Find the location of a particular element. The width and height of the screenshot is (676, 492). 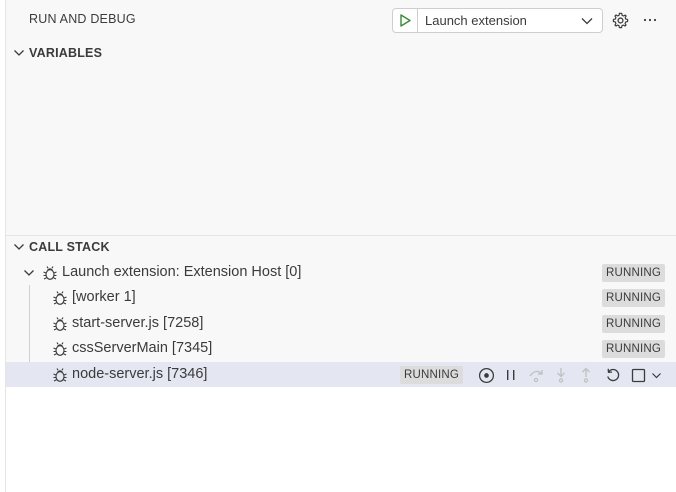

session-label: Launch extension: Extension Host [0] is located at coordinates (182, 272).